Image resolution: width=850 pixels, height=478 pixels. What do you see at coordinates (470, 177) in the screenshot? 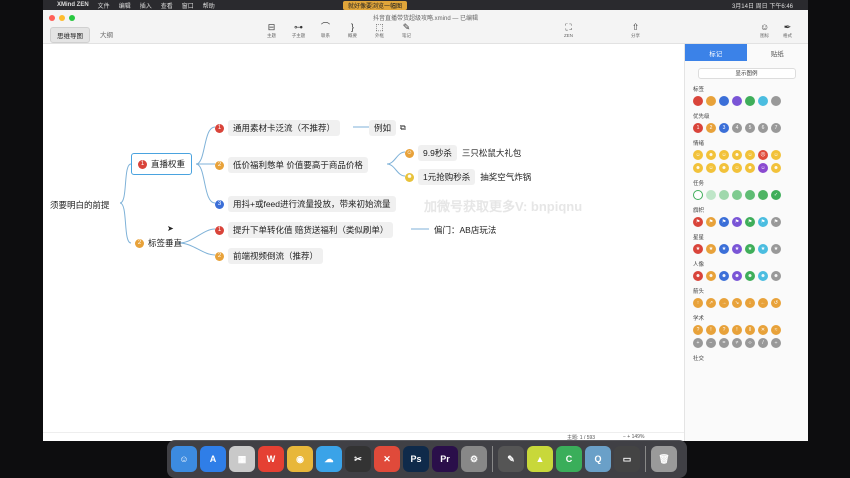
I see `topic-1yuan-flash: ☻ 1元抢购秒杀 抽奖空气炸锅` at bounding box center [470, 177].